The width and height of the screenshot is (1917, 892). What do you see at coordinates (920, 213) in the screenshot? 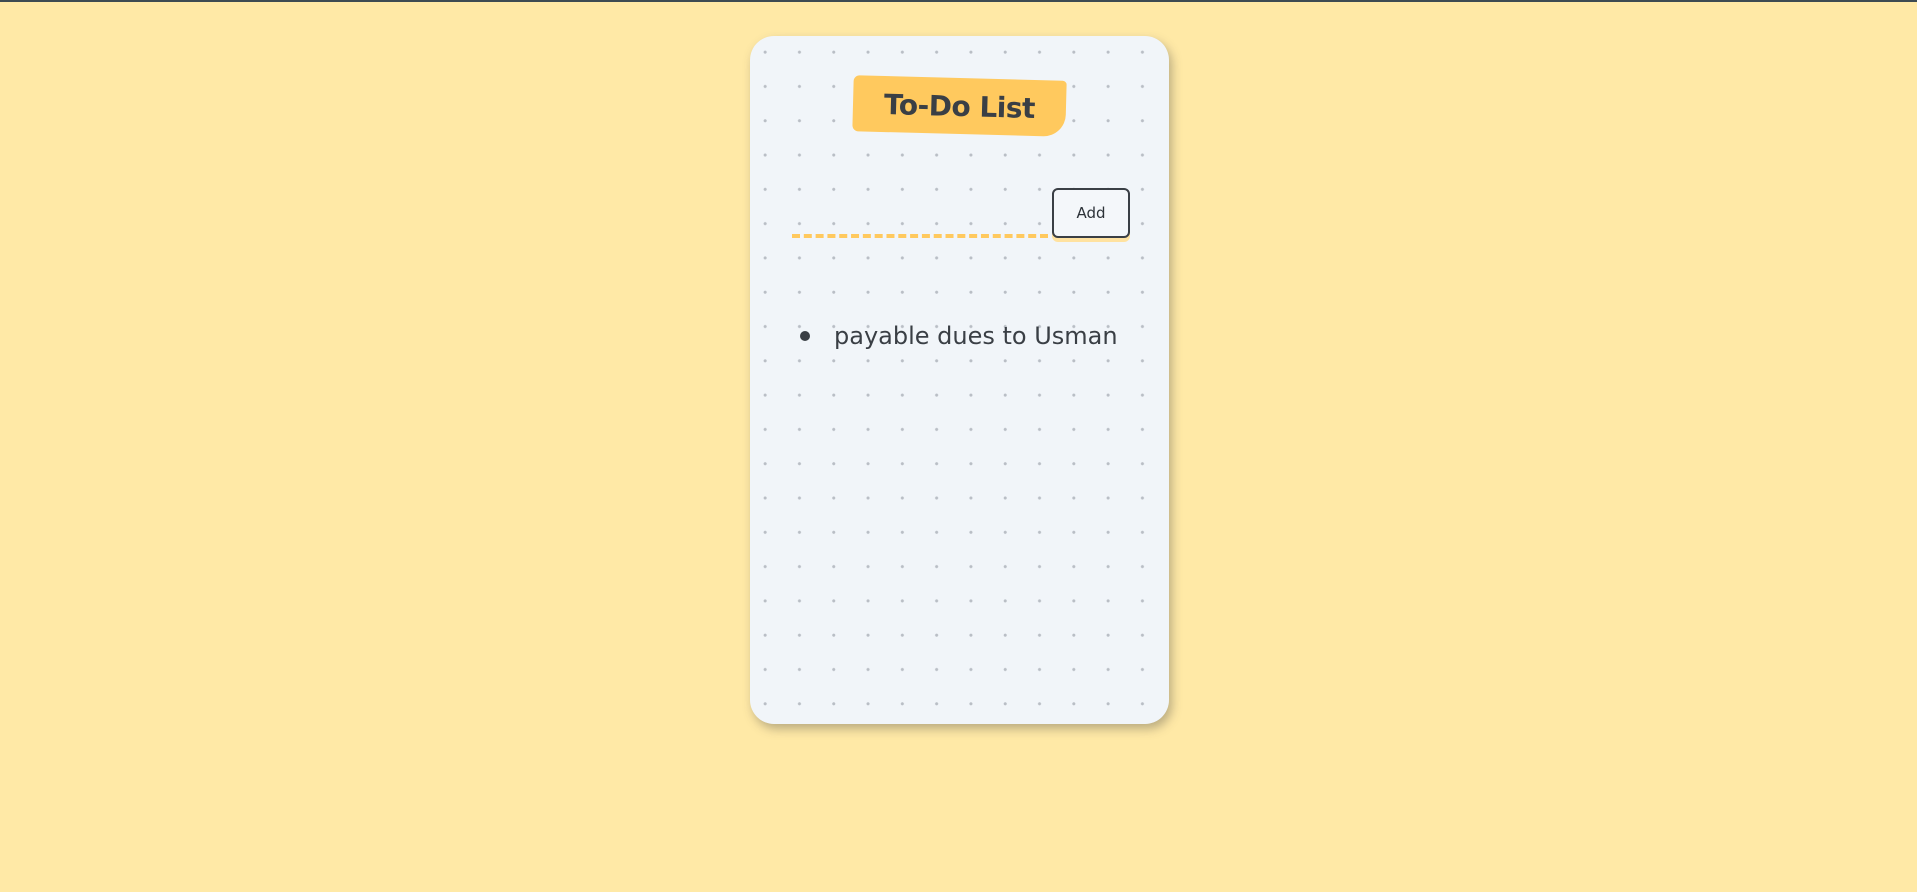
I see `task-input` at bounding box center [920, 213].